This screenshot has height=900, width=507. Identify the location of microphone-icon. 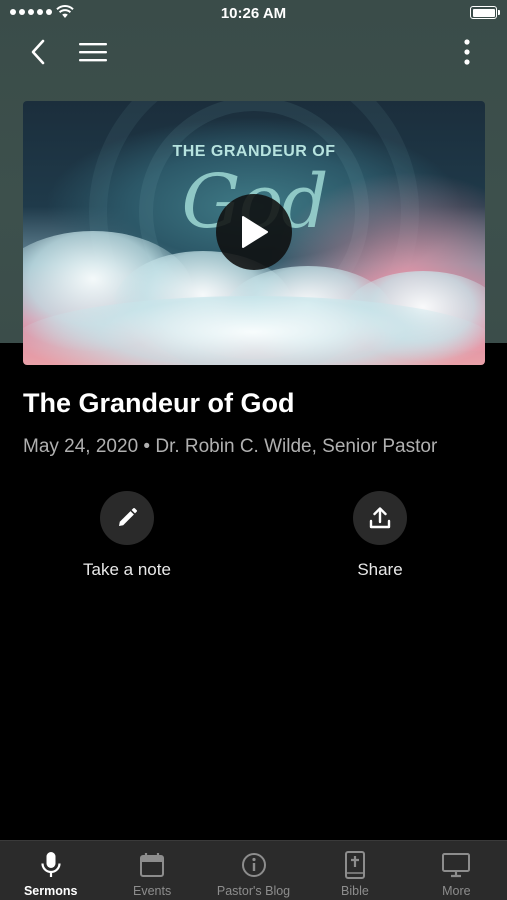
(51, 864).